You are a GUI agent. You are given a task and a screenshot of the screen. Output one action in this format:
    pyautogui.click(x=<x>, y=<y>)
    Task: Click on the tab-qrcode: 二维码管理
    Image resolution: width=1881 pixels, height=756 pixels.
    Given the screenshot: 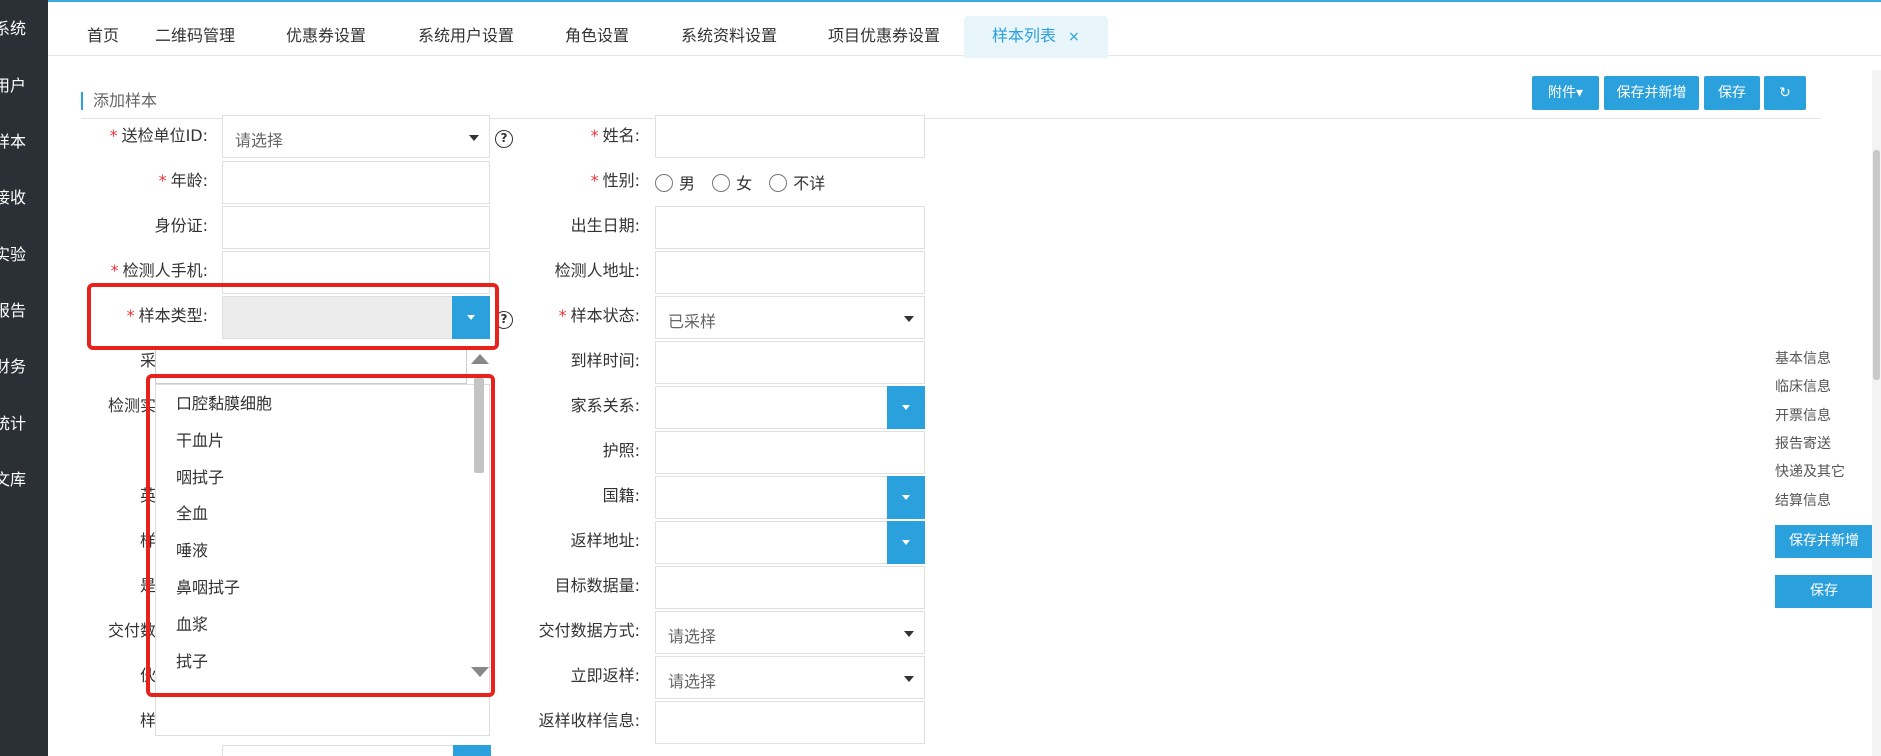 What is the action you would take?
    pyautogui.click(x=195, y=37)
    